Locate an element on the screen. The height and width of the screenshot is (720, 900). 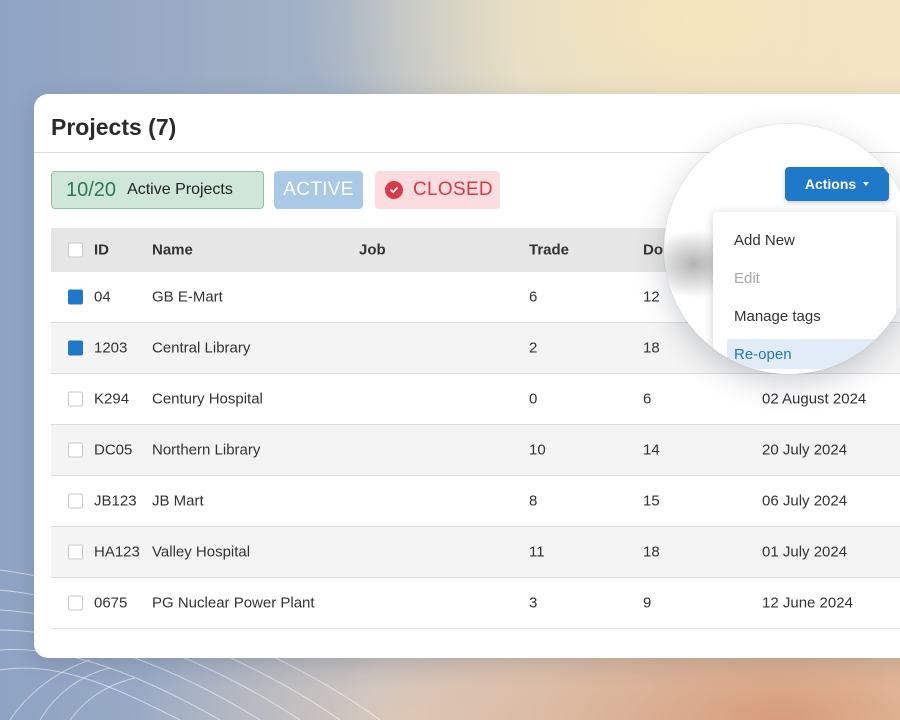
active-tag-filter: ACTIVE is located at coordinates (318, 190).